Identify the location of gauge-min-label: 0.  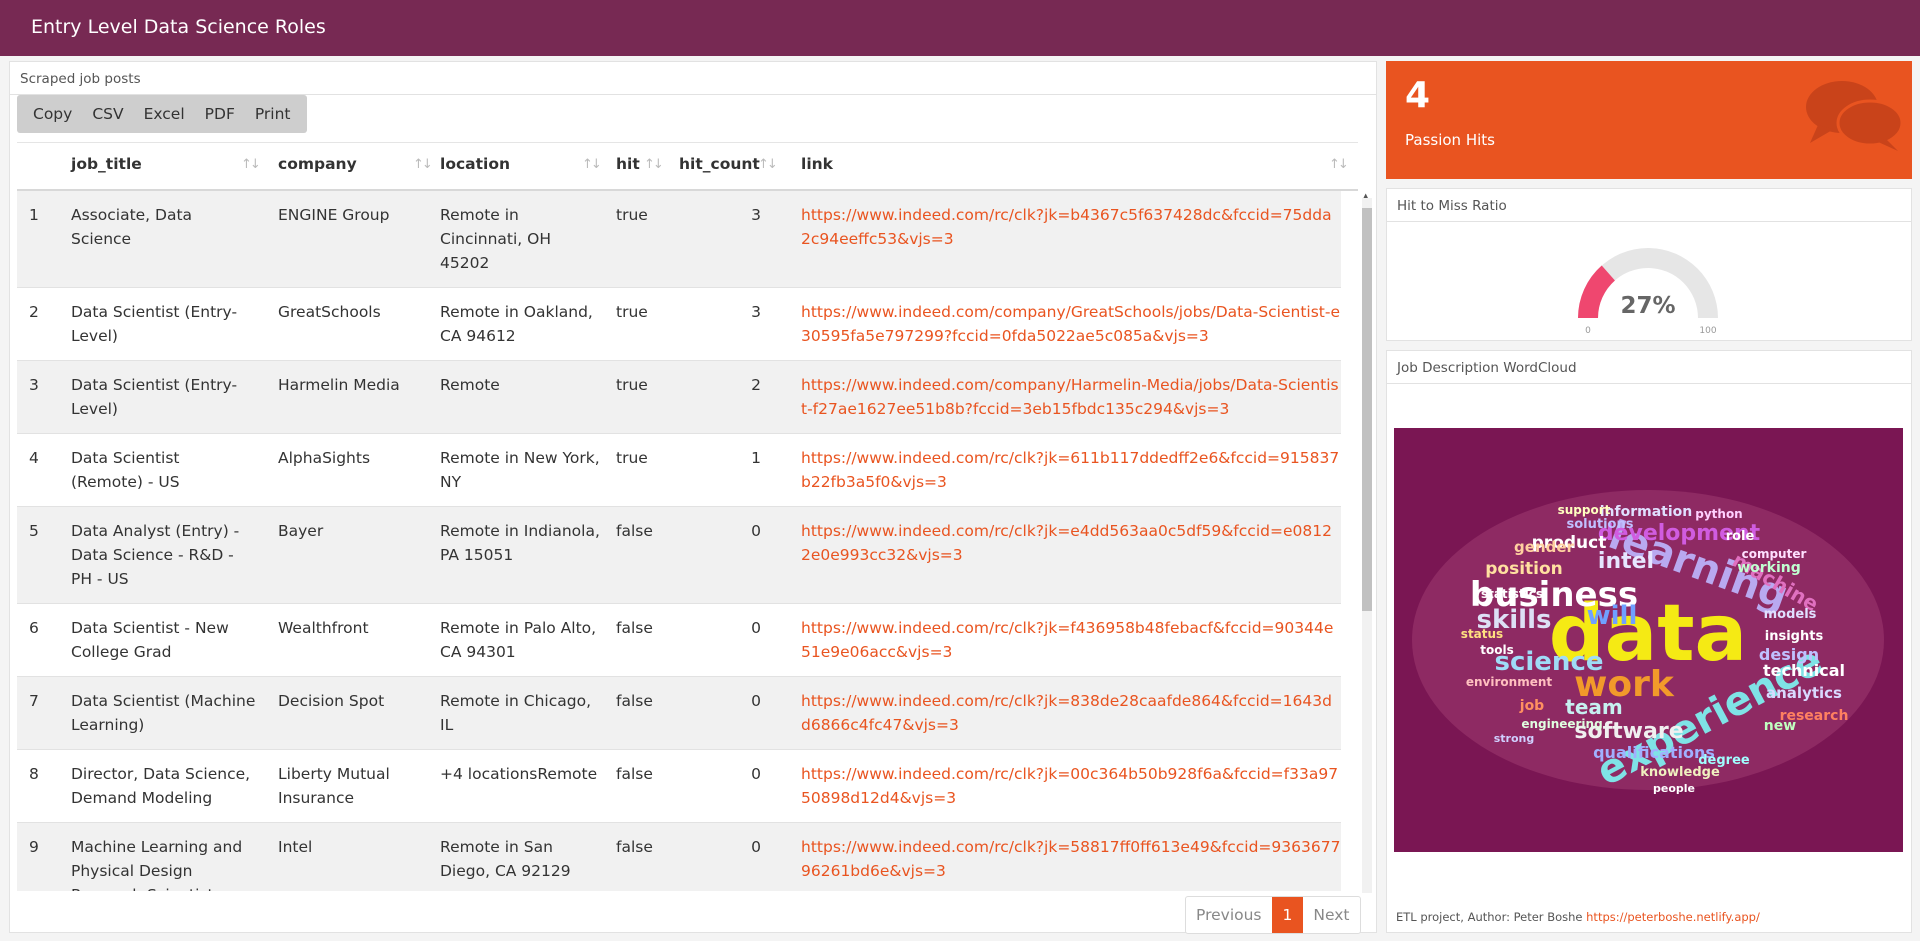
(1588, 331).